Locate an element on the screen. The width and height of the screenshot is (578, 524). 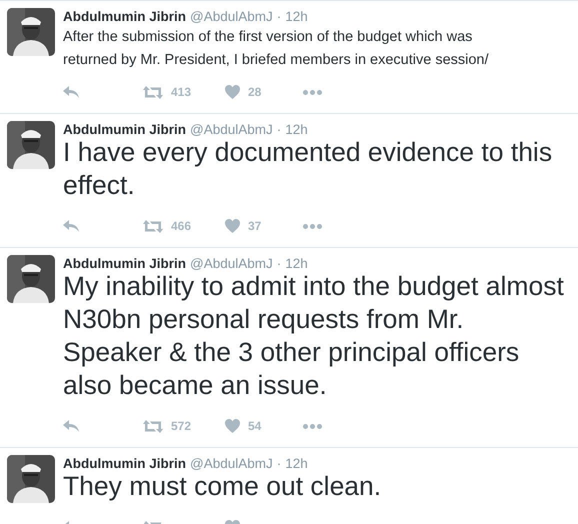
like-count: 54 is located at coordinates (255, 426).